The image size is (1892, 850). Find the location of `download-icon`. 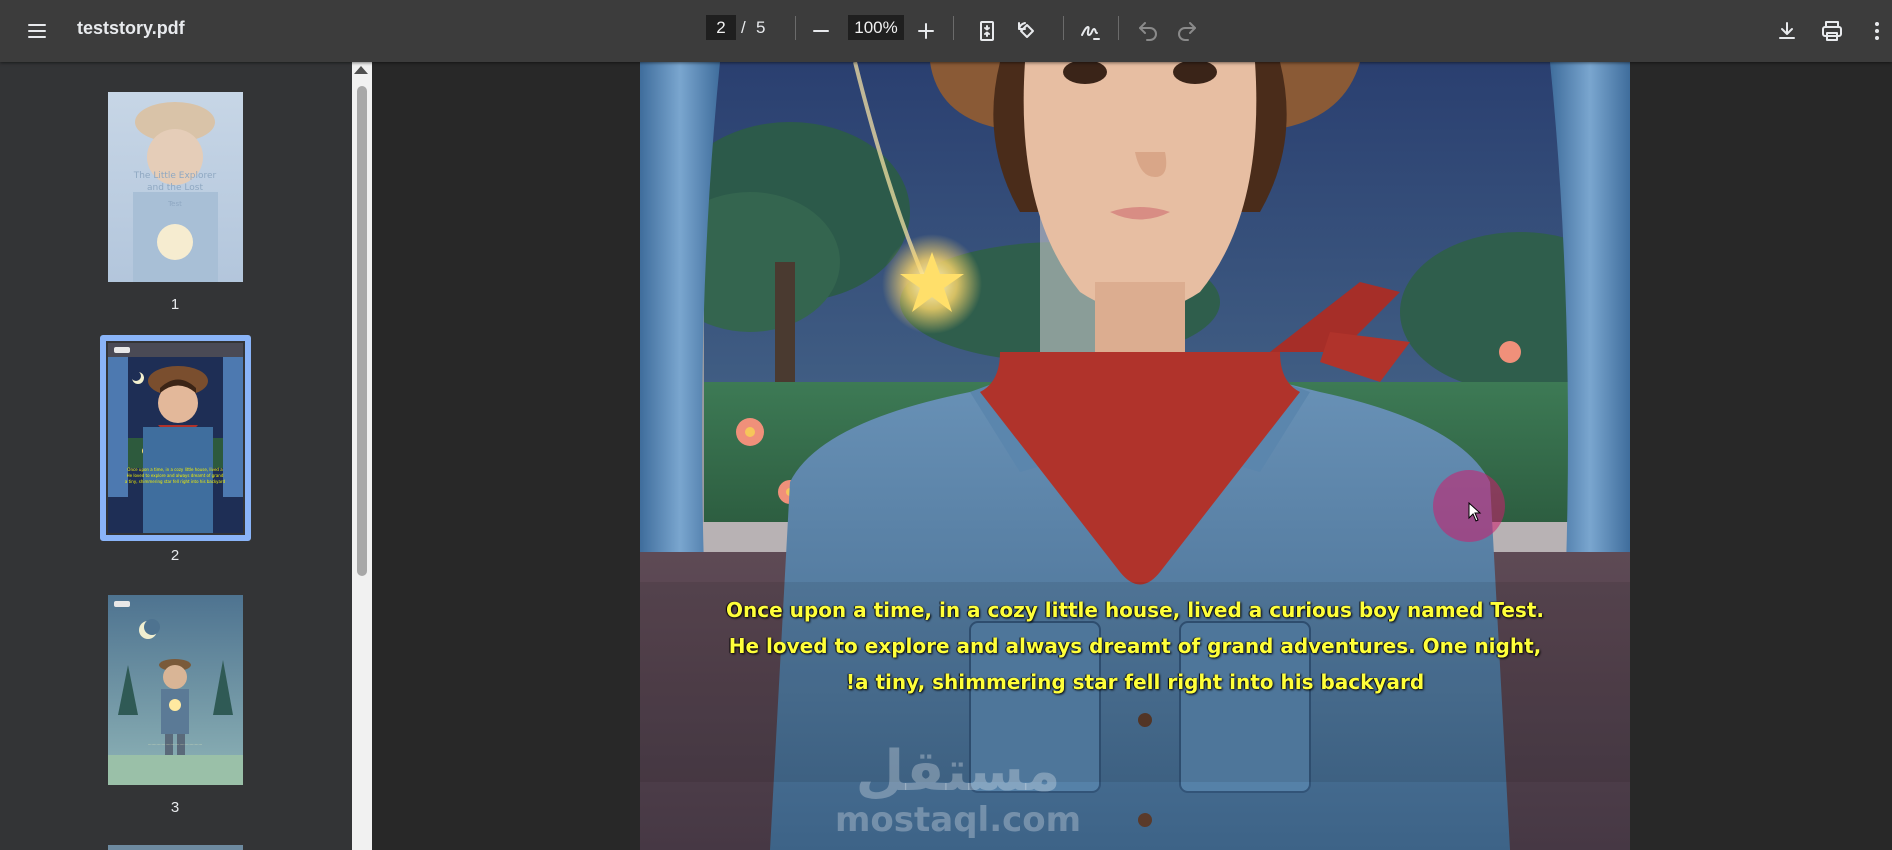

download-icon is located at coordinates (1787, 31).